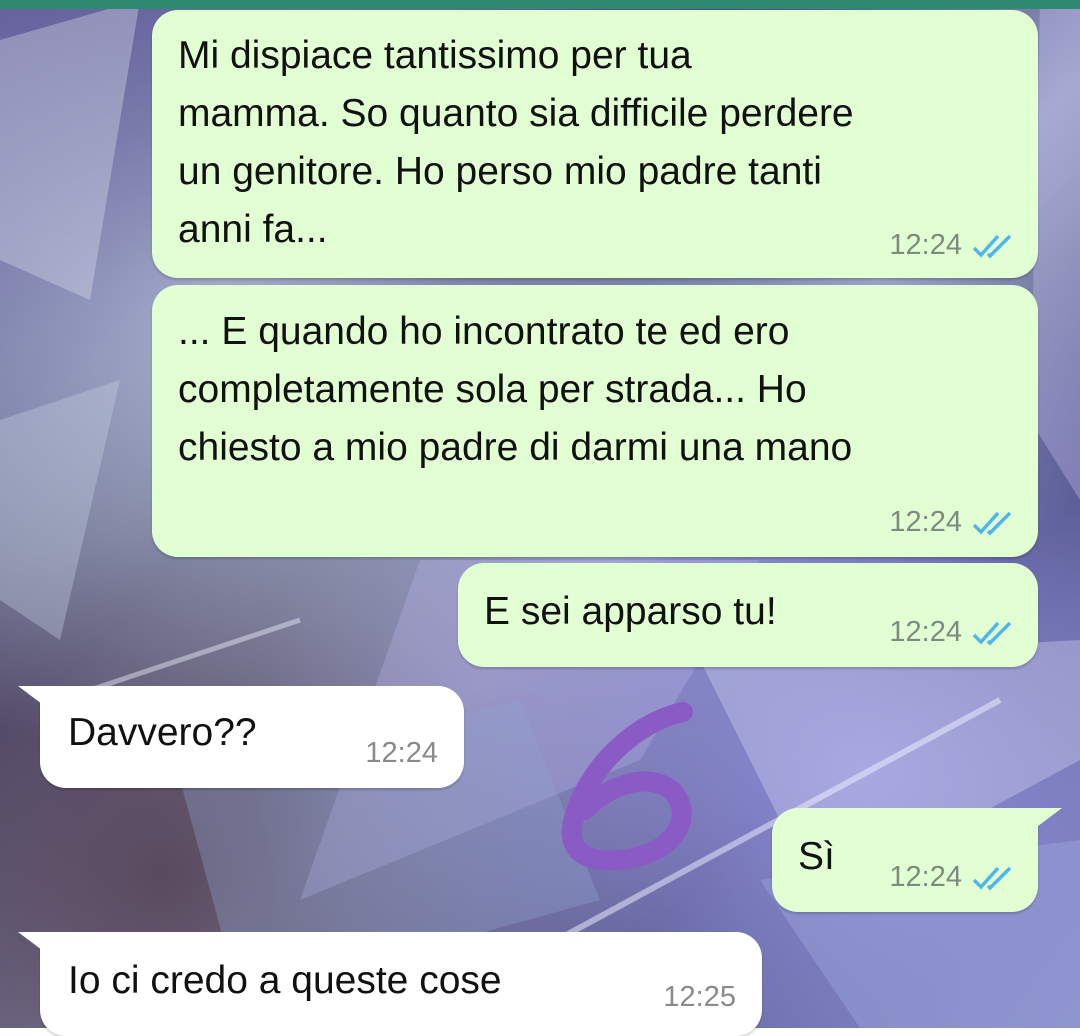 Image resolution: width=1080 pixels, height=1036 pixels. Describe the element at coordinates (627, 786) in the screenshot. I see `handwritten-annotation` at that location.